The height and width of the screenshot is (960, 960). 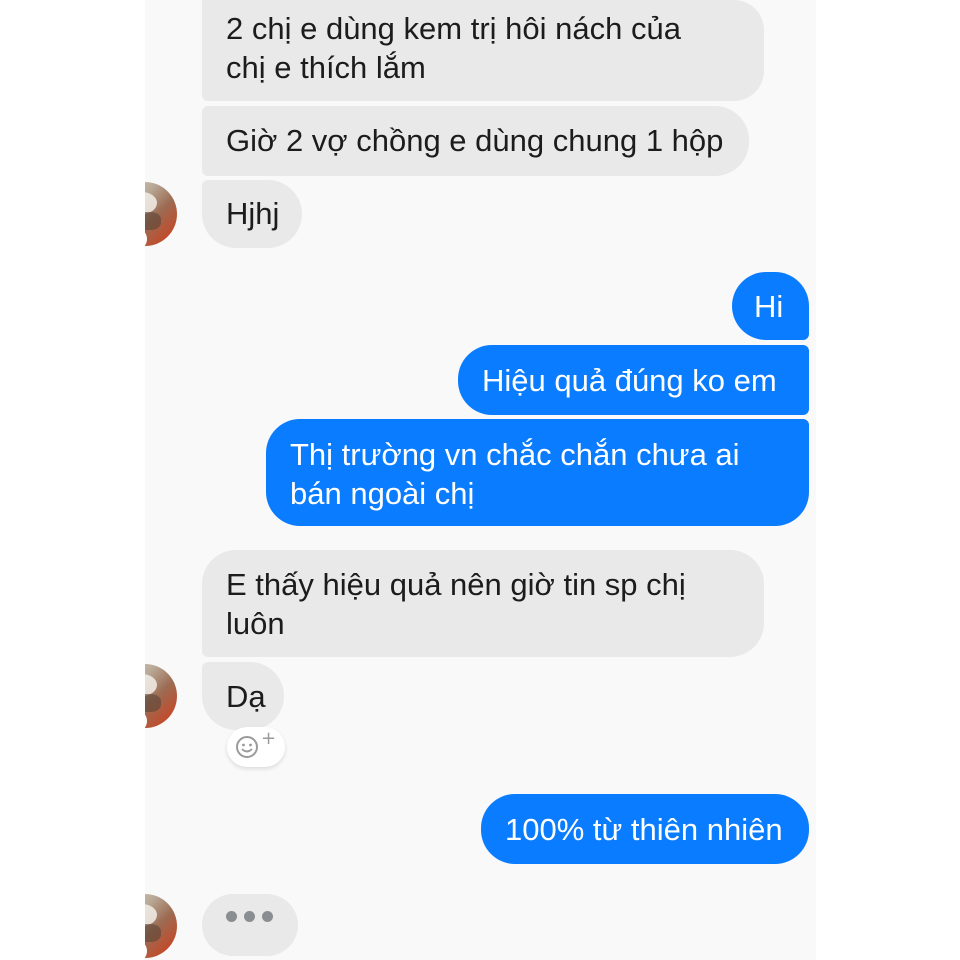 What do you see at coordinates (633, 380) in the screenshot?
I see `outgoing-message: Hiệu quả đúng ko em` at bounding box center [633, 380].